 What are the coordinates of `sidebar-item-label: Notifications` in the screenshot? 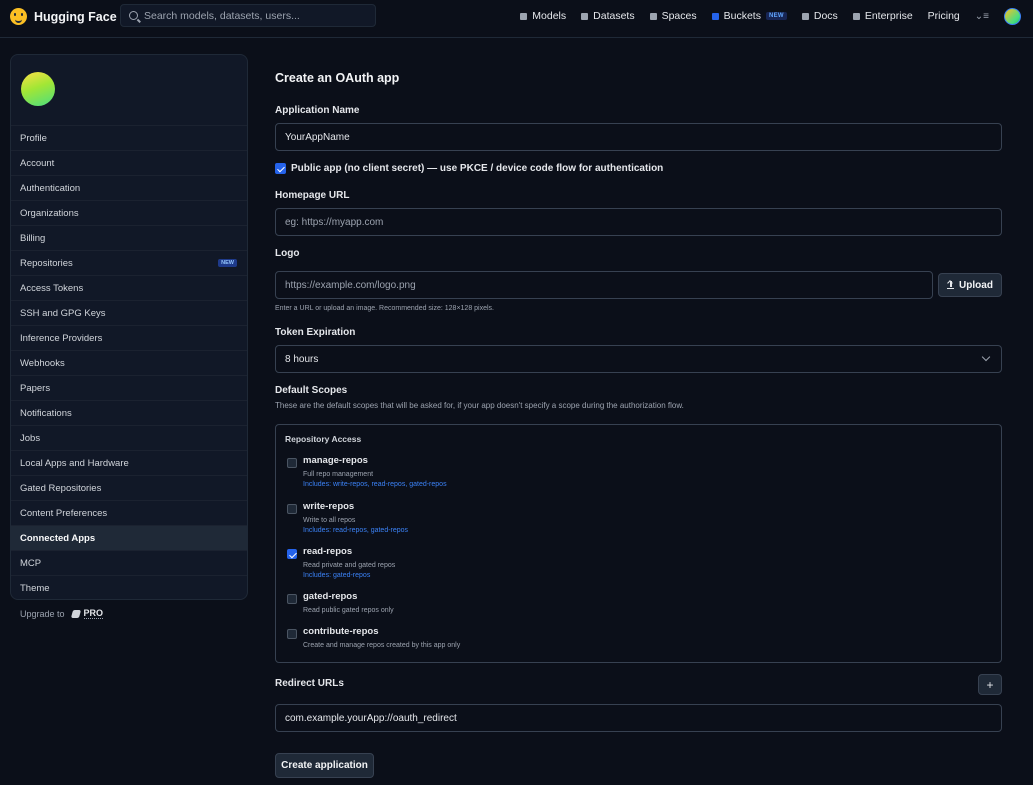 It's located at (46, 413).